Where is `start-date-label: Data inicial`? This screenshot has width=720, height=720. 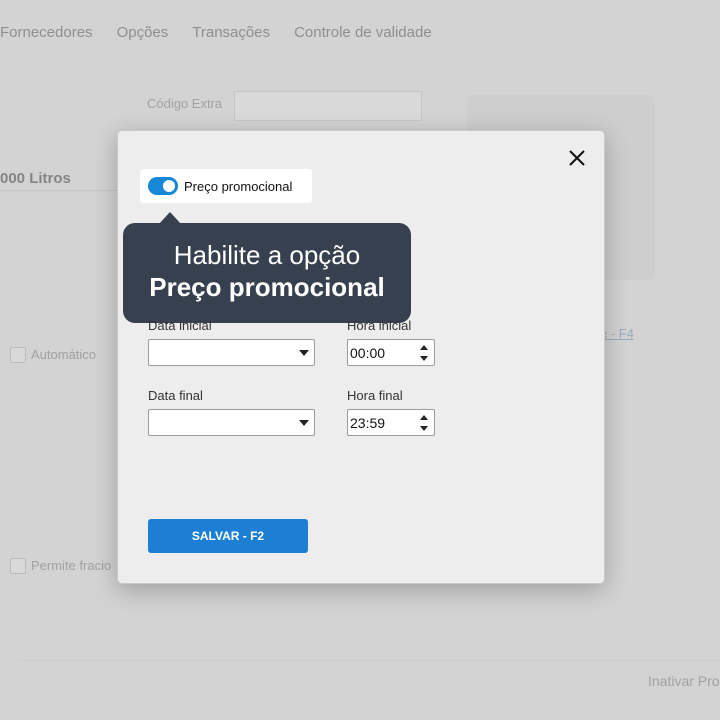
start-date-label: Data inicial is located at coordinates (180, 325).